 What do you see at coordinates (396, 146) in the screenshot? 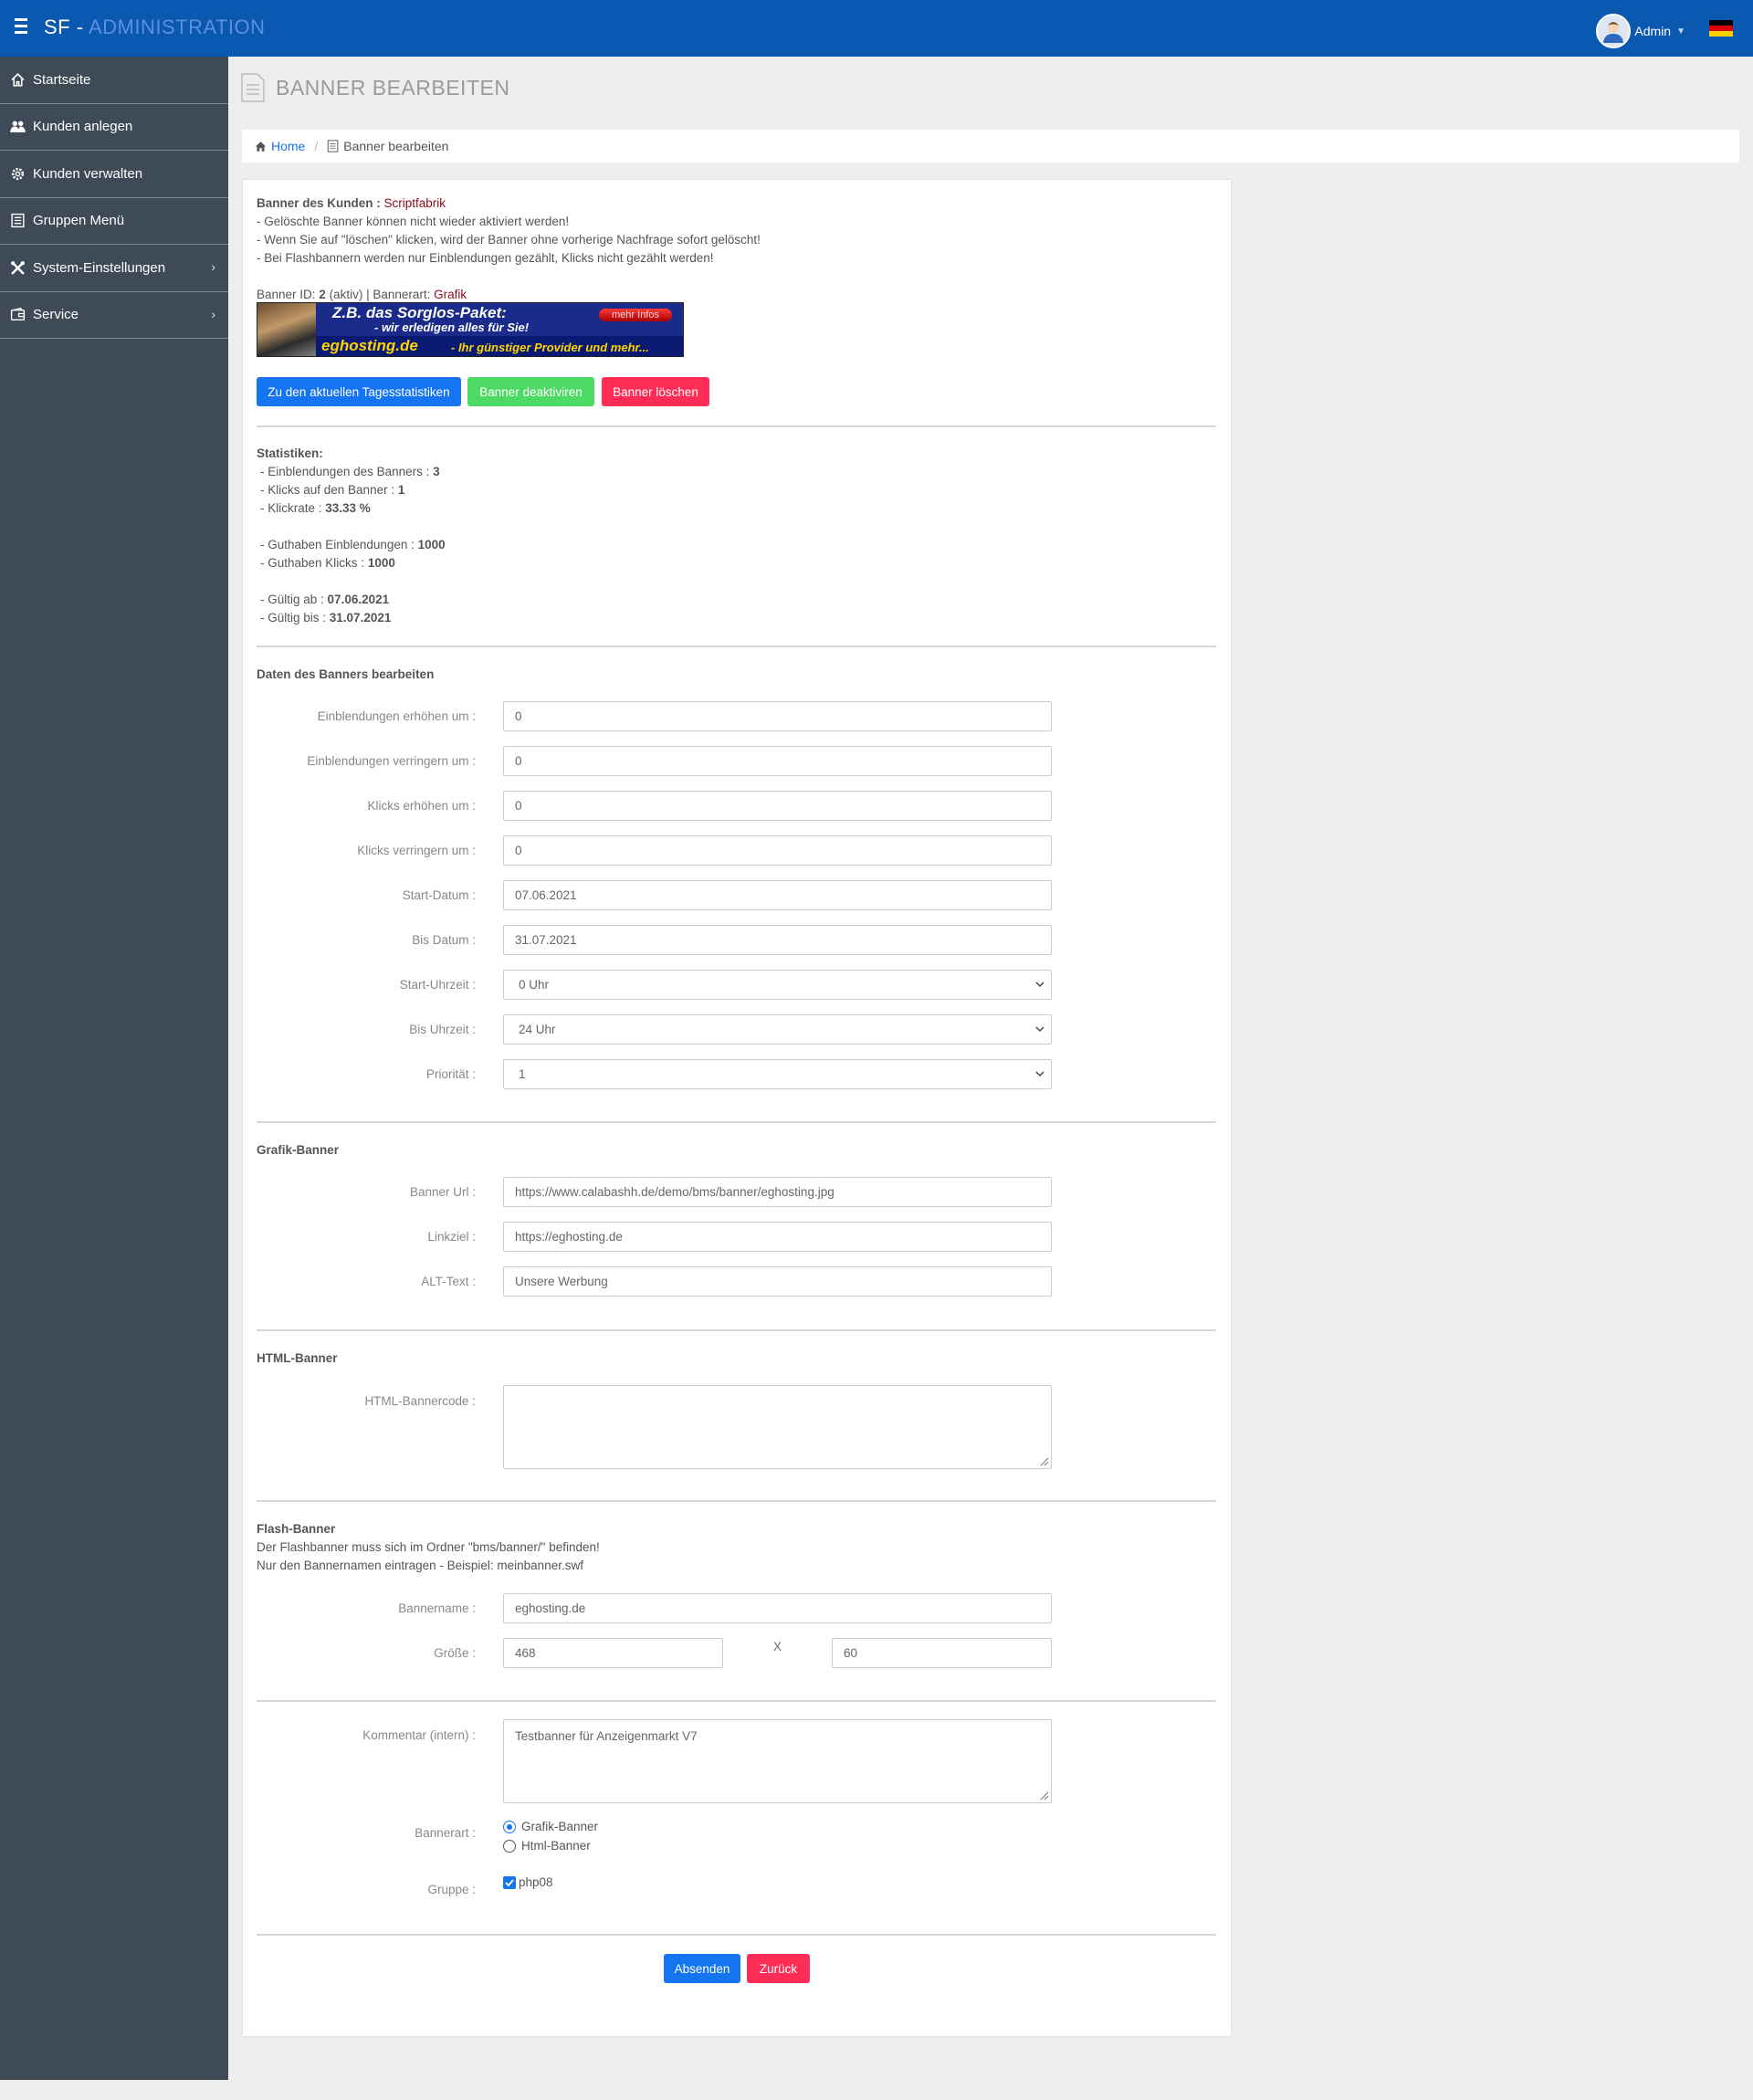
I see `breadcrumb-current-label: Banner bearbeiten` at bounding box center [396, 146].